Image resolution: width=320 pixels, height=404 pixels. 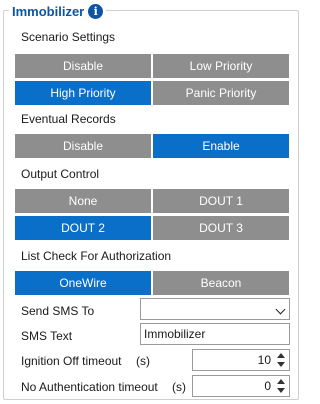 I want to click on scenario-high-priority-button: High Priority, so click(x=83, y=93).